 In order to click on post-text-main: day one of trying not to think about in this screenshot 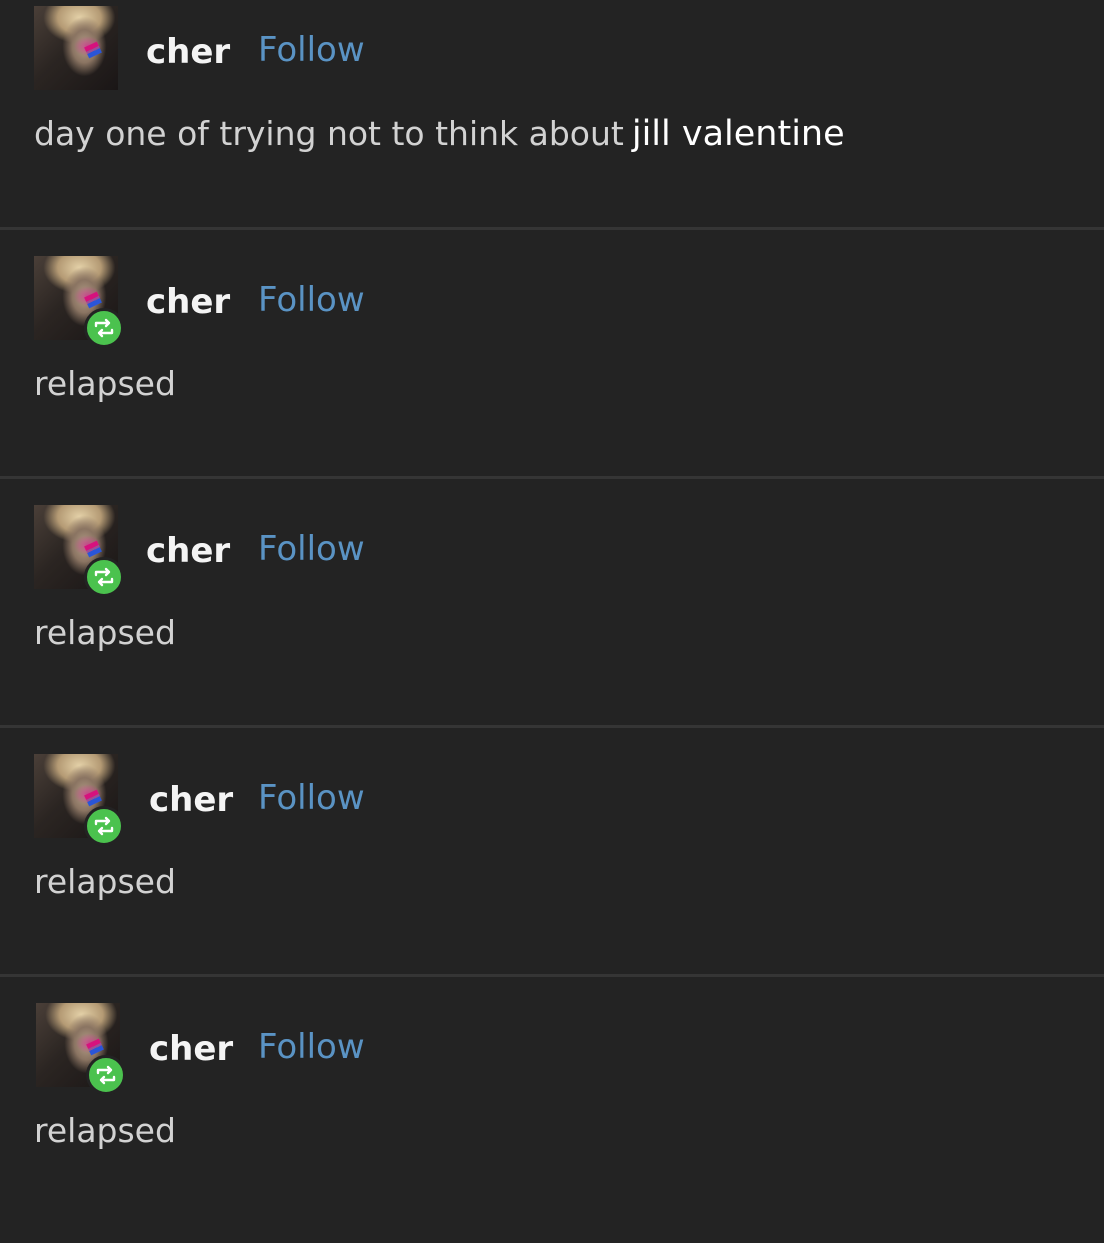, I will do `click(329, 133)`.